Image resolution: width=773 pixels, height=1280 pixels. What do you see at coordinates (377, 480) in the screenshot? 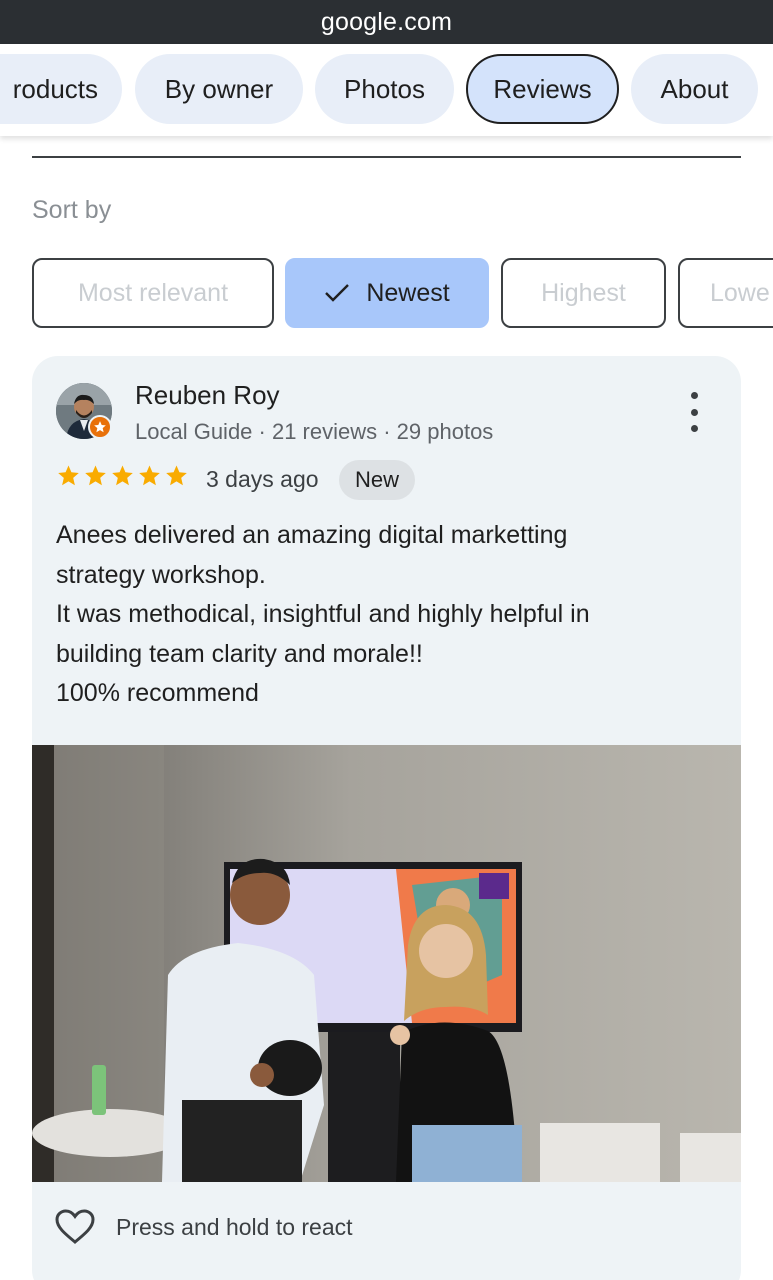
I see `new-badge: New` at bounding box center [377, 480].